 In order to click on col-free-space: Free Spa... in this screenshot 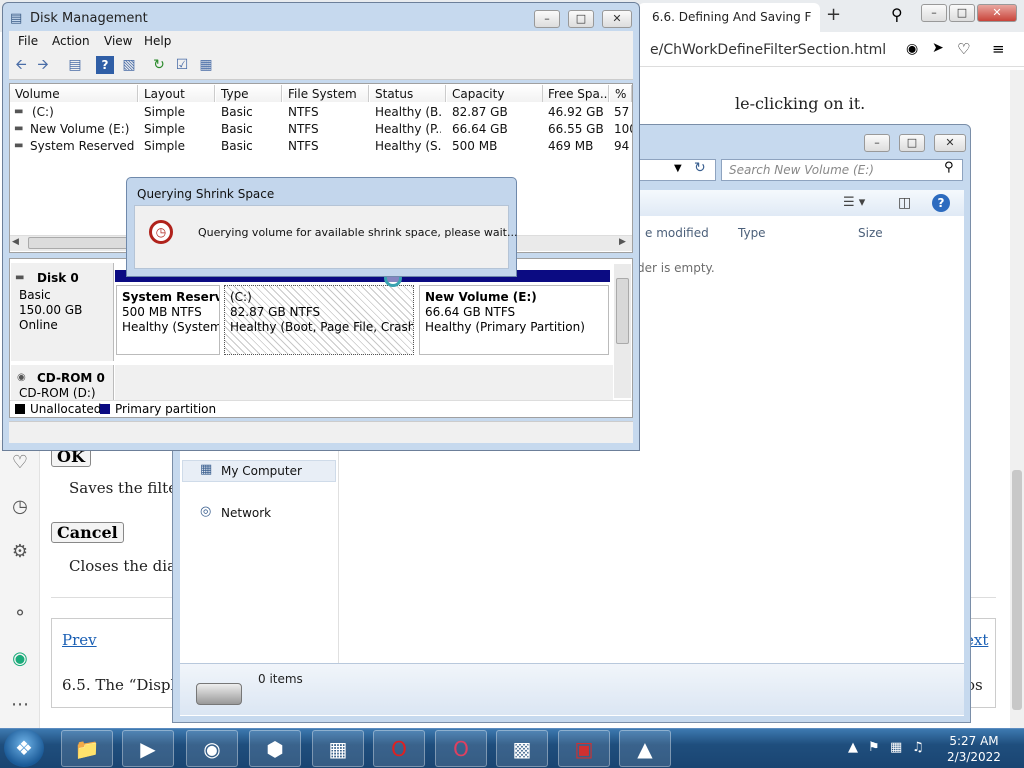, I will do `click(576, 93)`.